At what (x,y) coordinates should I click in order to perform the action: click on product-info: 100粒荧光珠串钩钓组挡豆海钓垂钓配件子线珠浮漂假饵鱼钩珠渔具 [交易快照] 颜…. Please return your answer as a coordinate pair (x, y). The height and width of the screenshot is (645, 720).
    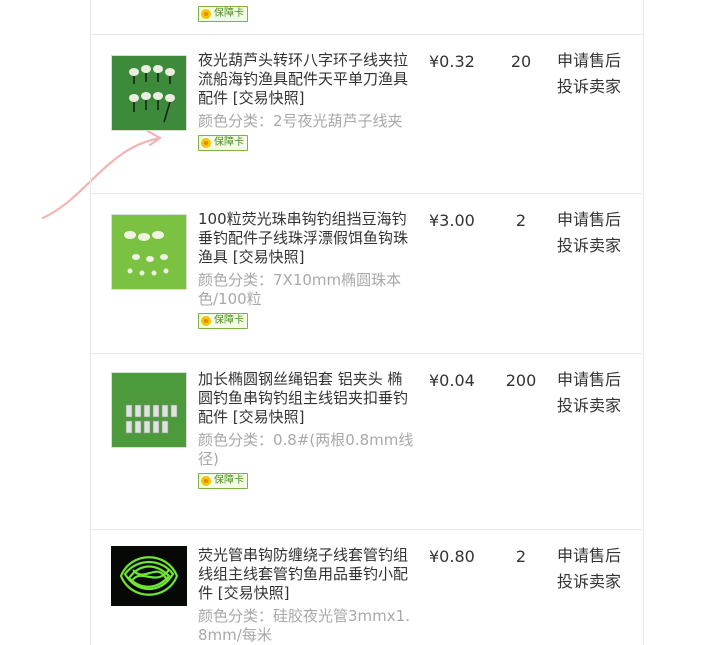
    Looking at the image, I should click on (306, 270).